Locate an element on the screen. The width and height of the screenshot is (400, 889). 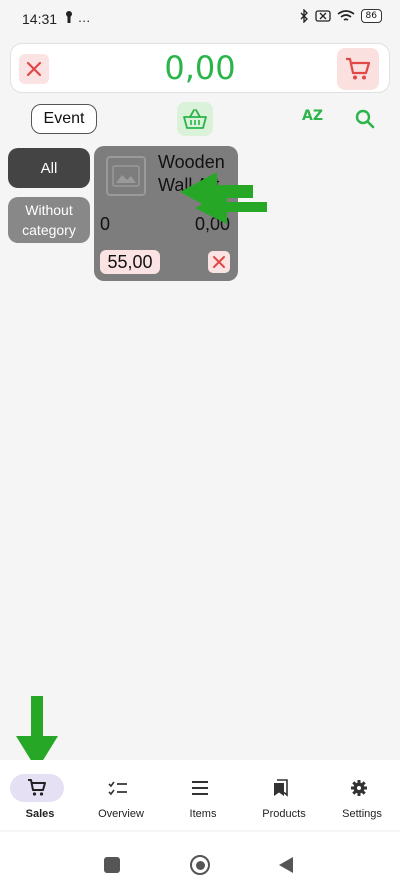
image-placeholder-icon is located at coordinates (126, 176).